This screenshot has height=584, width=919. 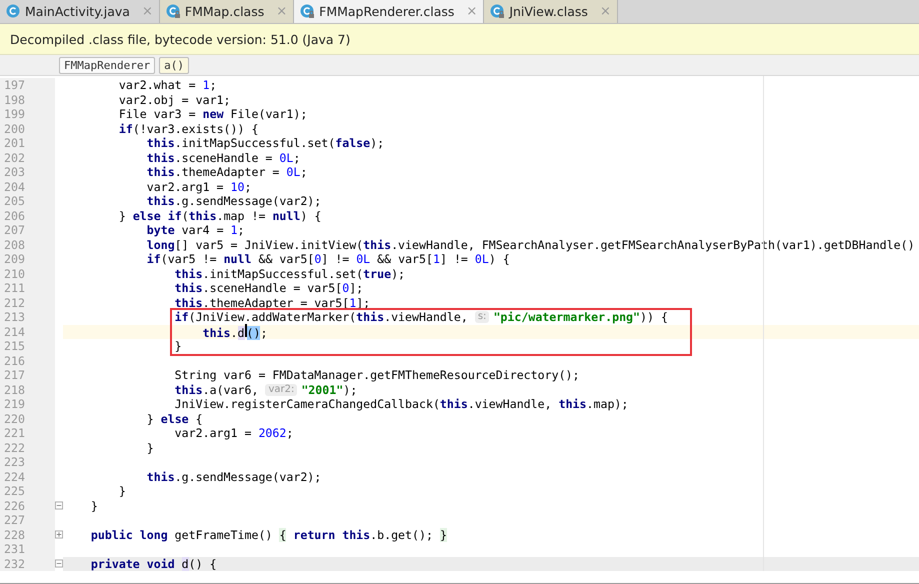 What do you see at coordinates (59, 535) in the screenshot?
I see `expand-icon` at bounding box center [59, 535].